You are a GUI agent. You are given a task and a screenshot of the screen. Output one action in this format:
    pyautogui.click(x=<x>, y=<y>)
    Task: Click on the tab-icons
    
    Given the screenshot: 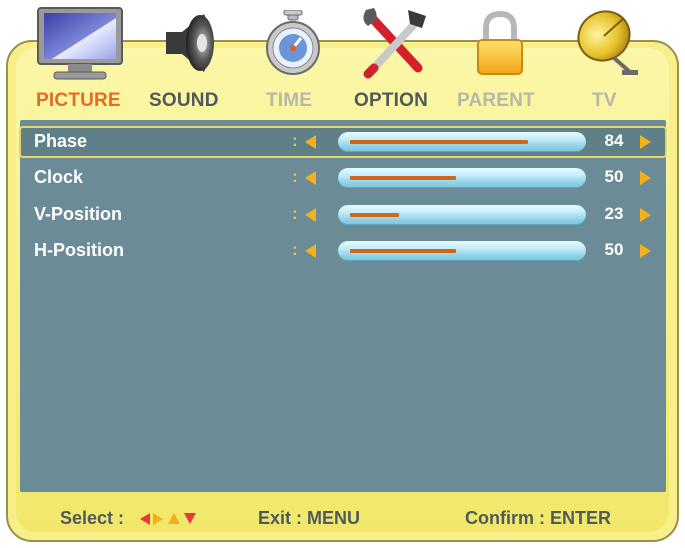 What is the action you would take?
    pyautogui.click(x=342, y=41)
    